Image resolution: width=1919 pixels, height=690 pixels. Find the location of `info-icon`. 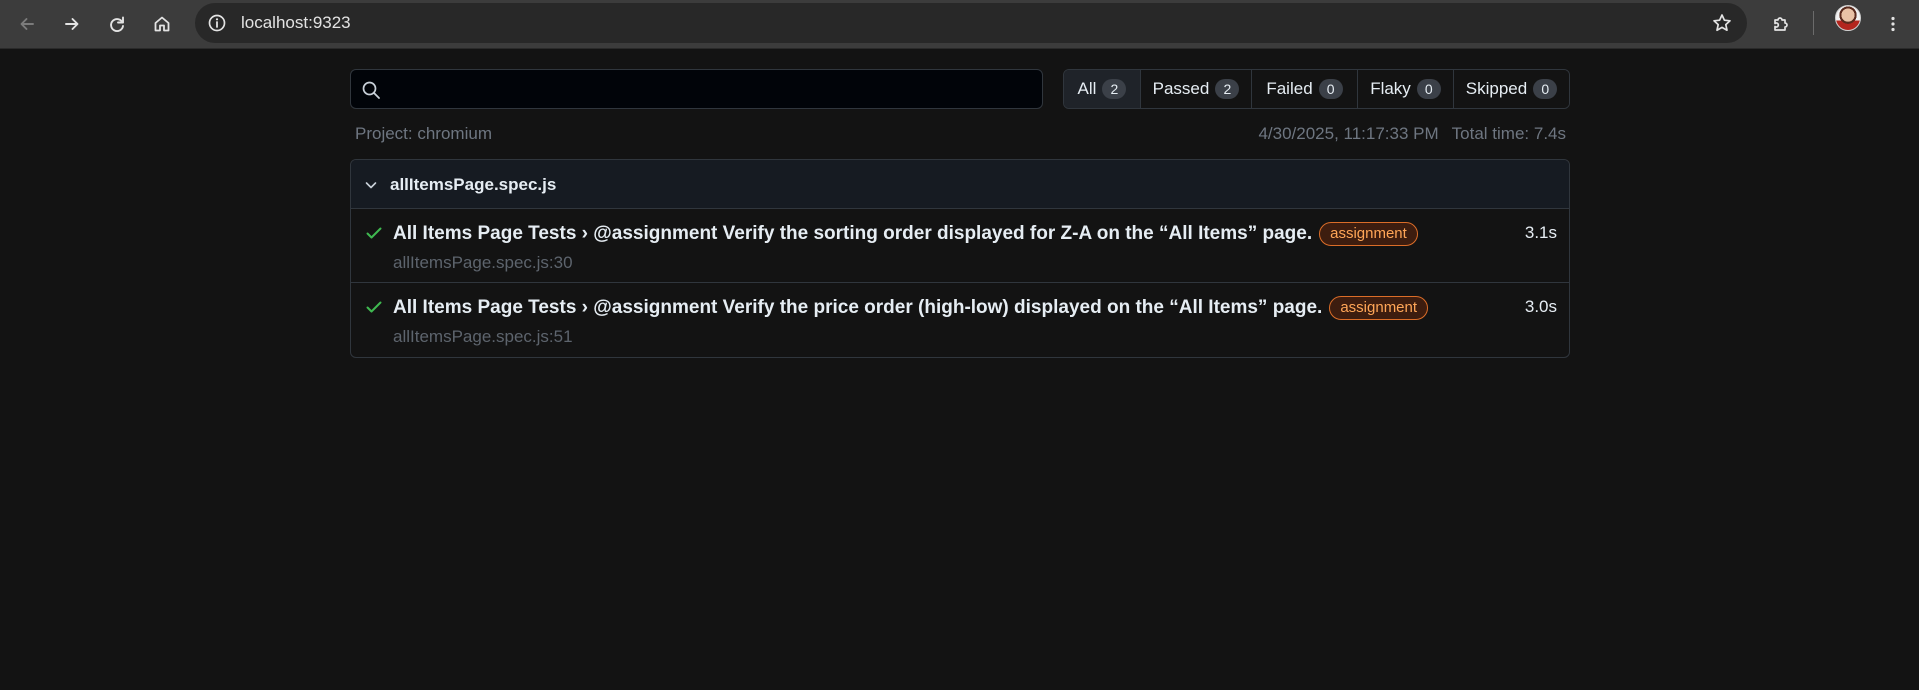

info-icon is located at coordinates (217, 23).